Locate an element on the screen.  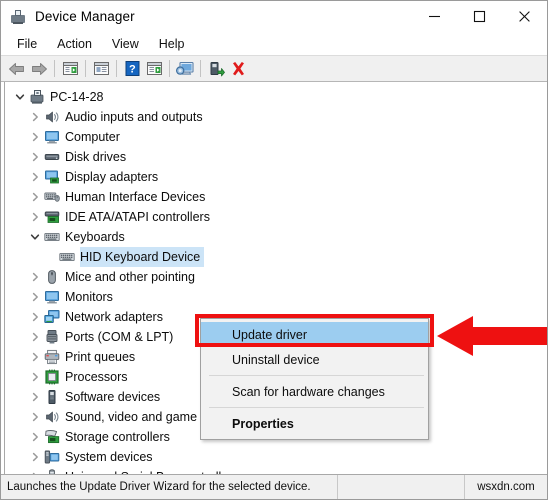
device-manager-icon is located at coordinates (18, 17).